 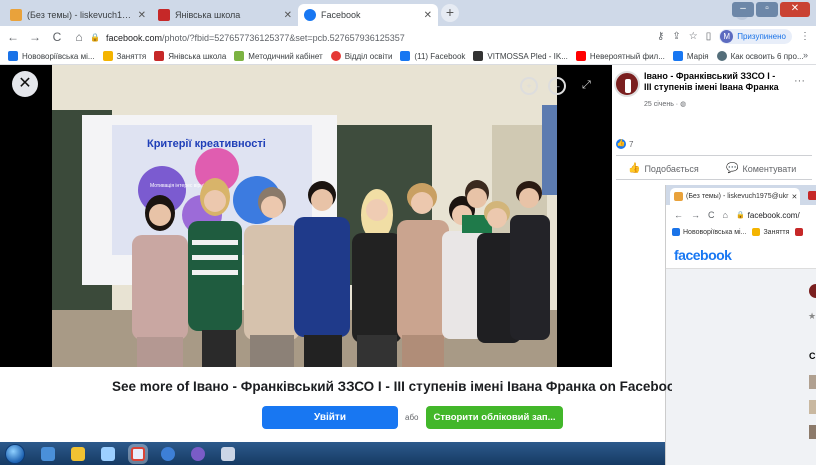 What do you see at coordinates (78, 15) in the screenshot?
I see `tab-mail: (Без темы) - liskevuch1975@uk ✕` at bounding box center [78, 15].